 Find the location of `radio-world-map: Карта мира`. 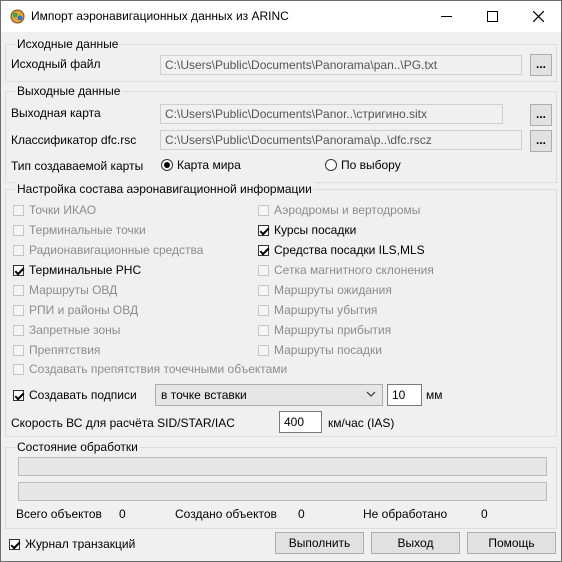

radio-world-map: Карта мира is located at coordinates (201, 165).